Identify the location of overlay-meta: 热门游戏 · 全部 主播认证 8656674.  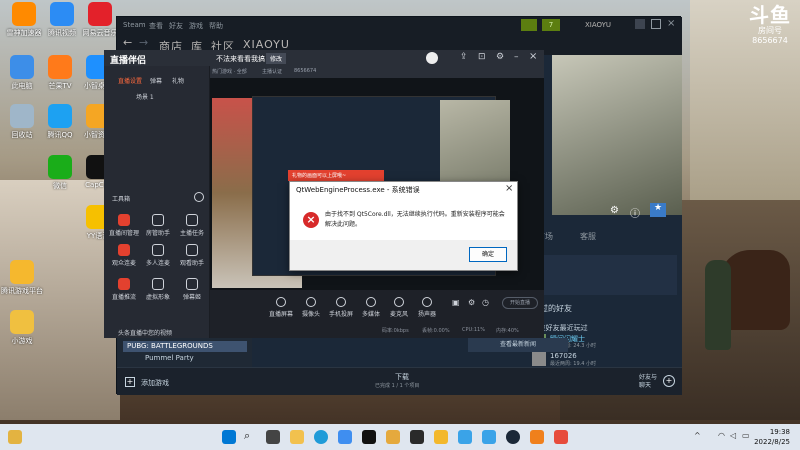
(377, 72).